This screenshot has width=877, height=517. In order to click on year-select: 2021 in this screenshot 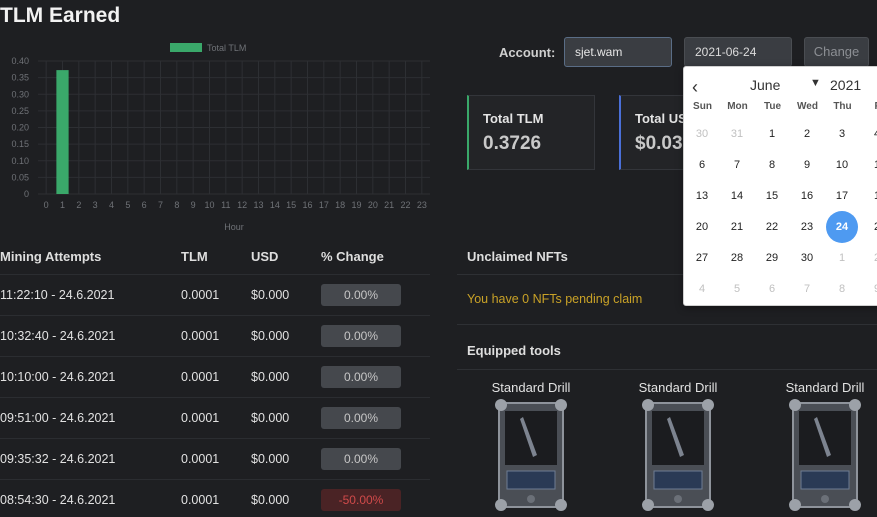, I will do `click(845, 85)`.